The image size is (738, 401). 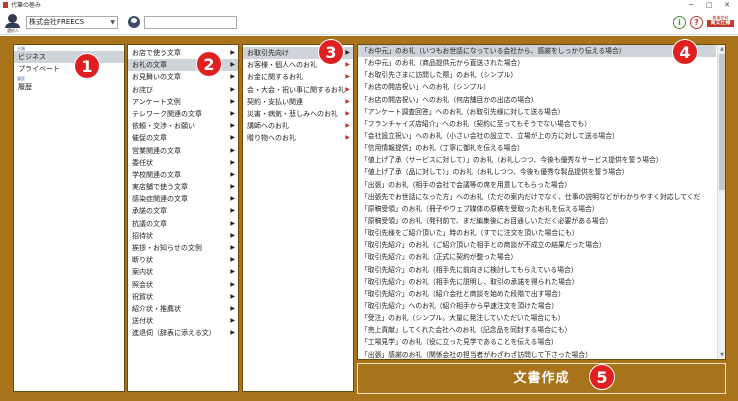 I want to click on category-item: ビジネス, so click(x=69, y=57).